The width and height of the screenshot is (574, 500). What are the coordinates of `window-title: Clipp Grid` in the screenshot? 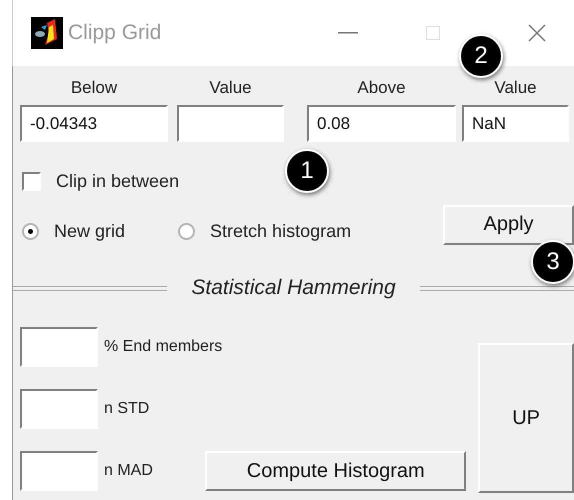 It's located at (115, 33).